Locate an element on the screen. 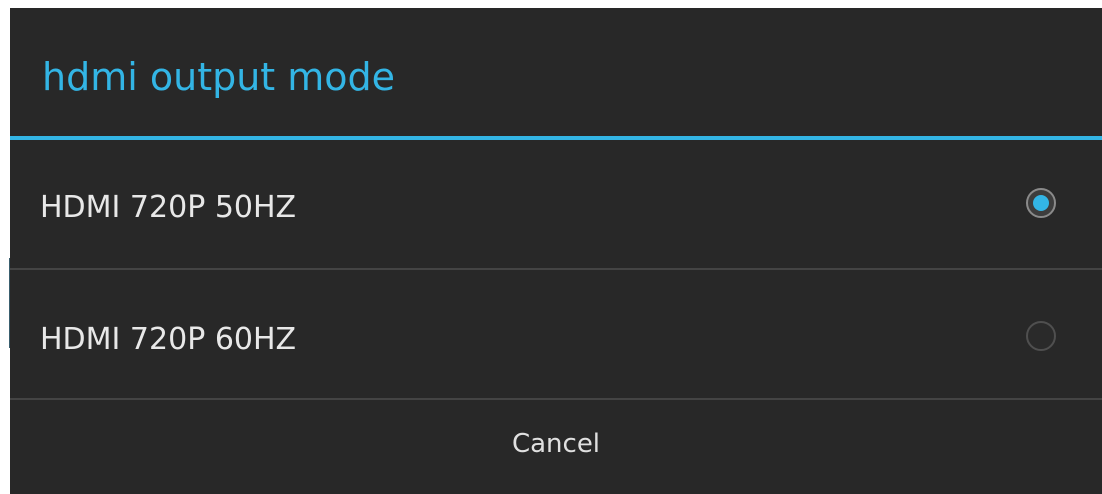 The width and height of the screenshot is (1102, 494). radio-checked-icon is located at coordinates (1041, 203).